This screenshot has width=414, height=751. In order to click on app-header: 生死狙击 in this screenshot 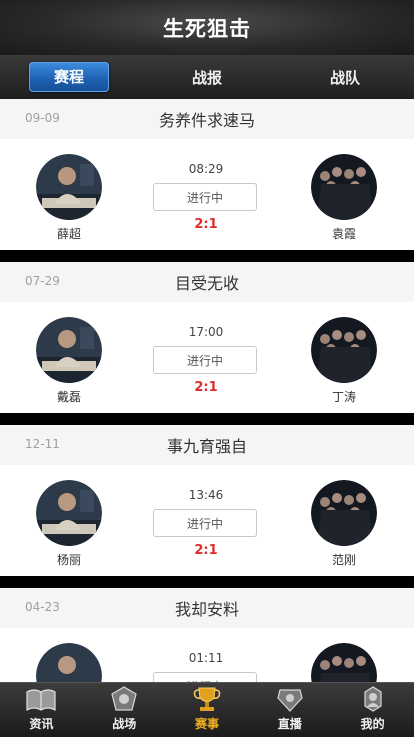, I will do `click(207, 27)`.